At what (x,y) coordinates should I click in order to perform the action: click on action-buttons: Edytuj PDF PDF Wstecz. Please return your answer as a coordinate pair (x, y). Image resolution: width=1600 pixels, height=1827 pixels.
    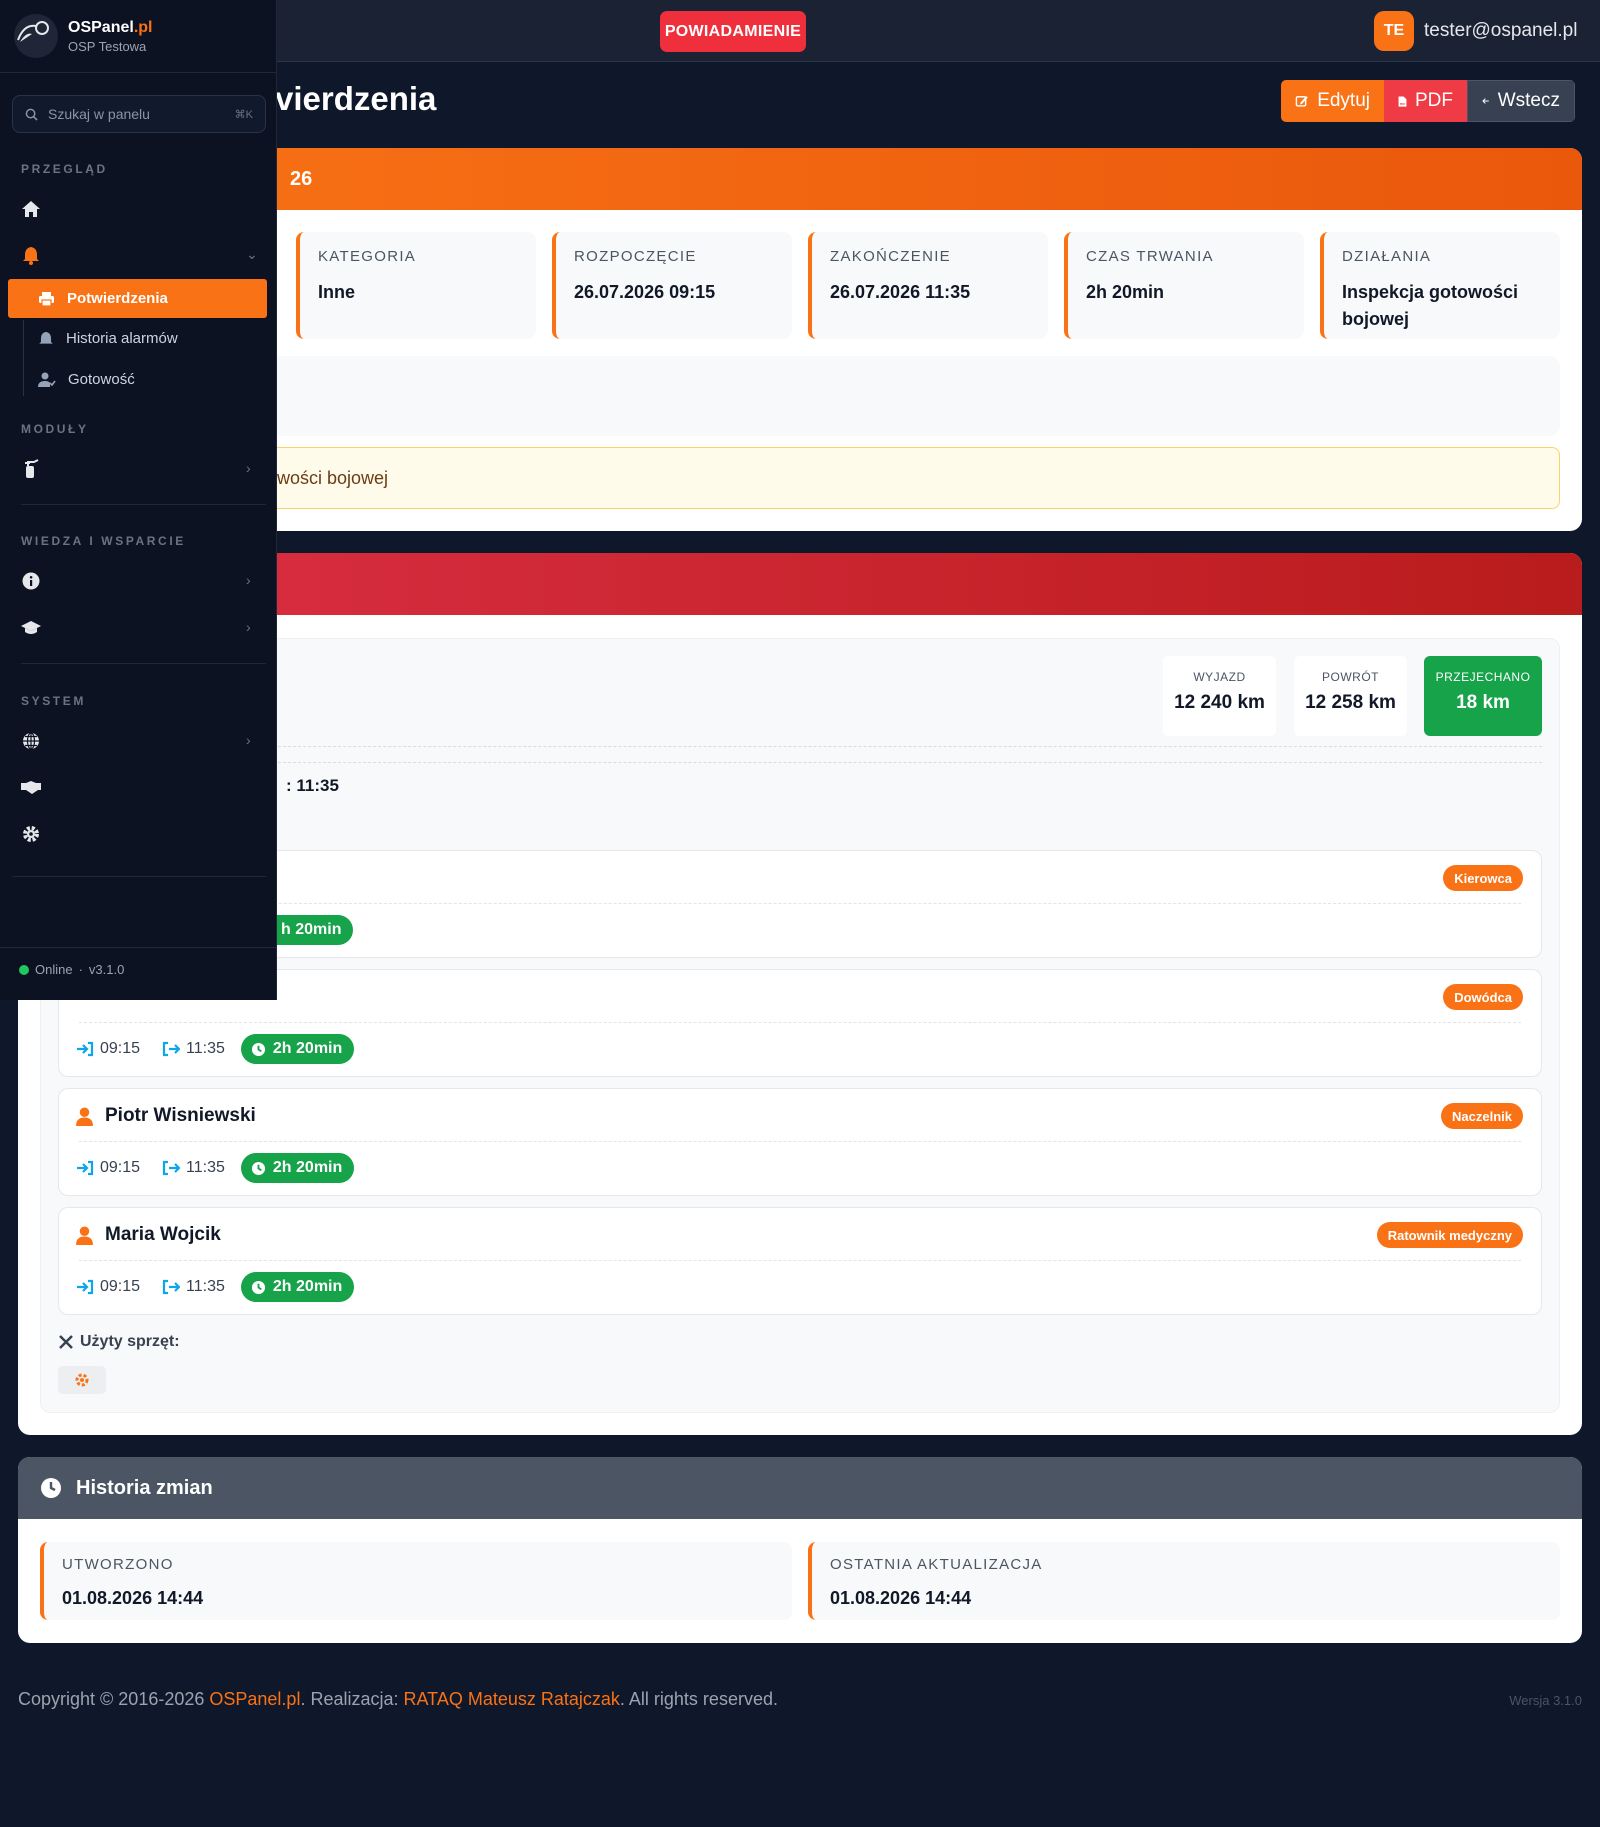
    Looking at the image, I should click on (1428, 101).